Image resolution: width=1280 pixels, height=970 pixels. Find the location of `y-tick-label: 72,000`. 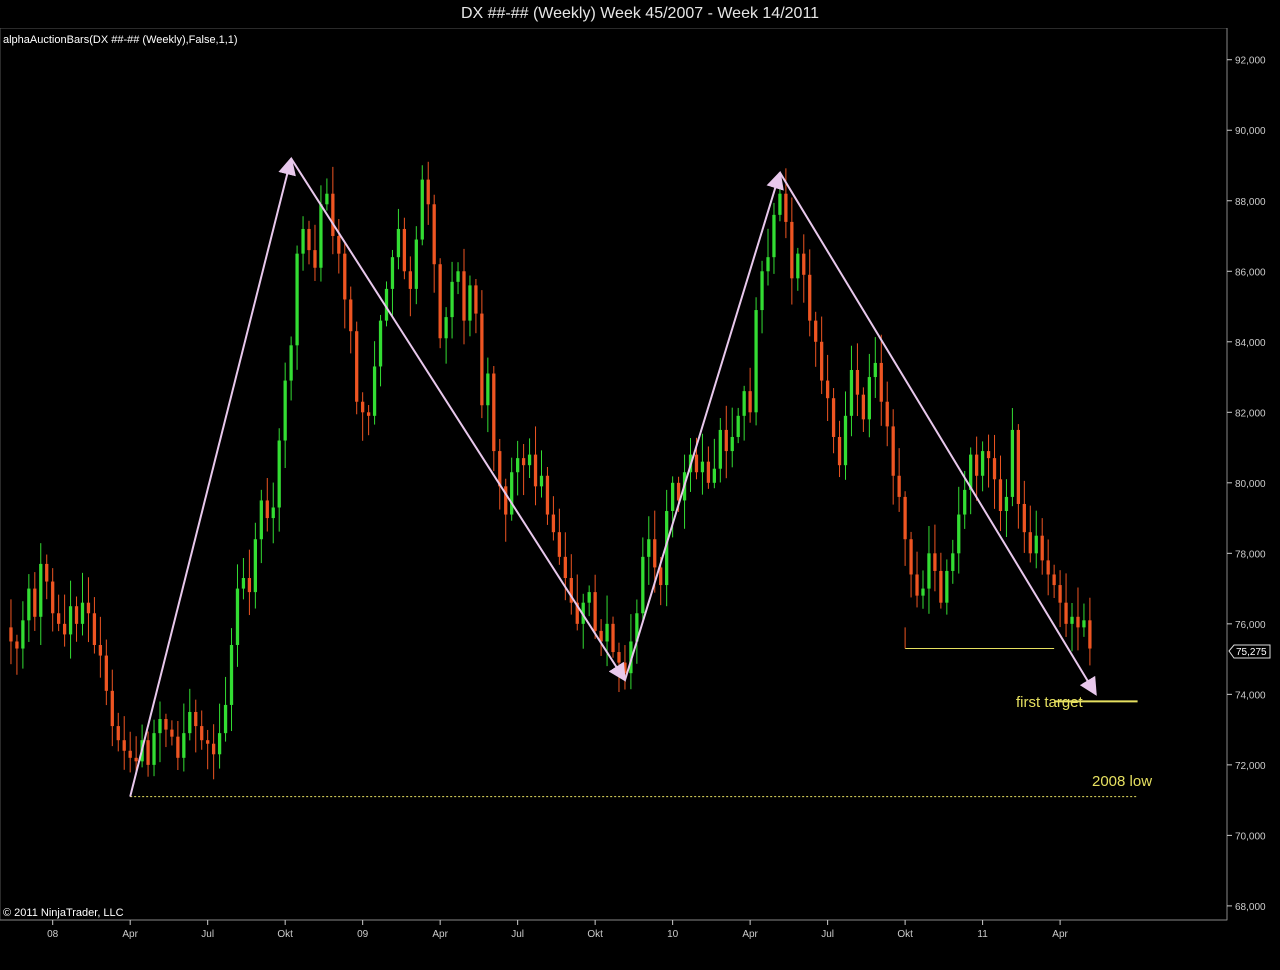

y-tick-label: 72,000 is located at coordinates (1250, 766).